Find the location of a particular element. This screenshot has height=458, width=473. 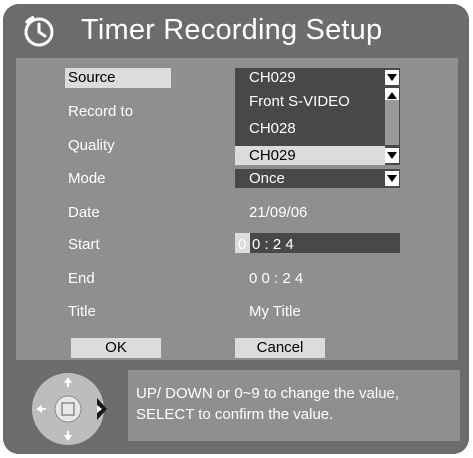

cancel-button: Cancel is located at coordinates (280, 348).